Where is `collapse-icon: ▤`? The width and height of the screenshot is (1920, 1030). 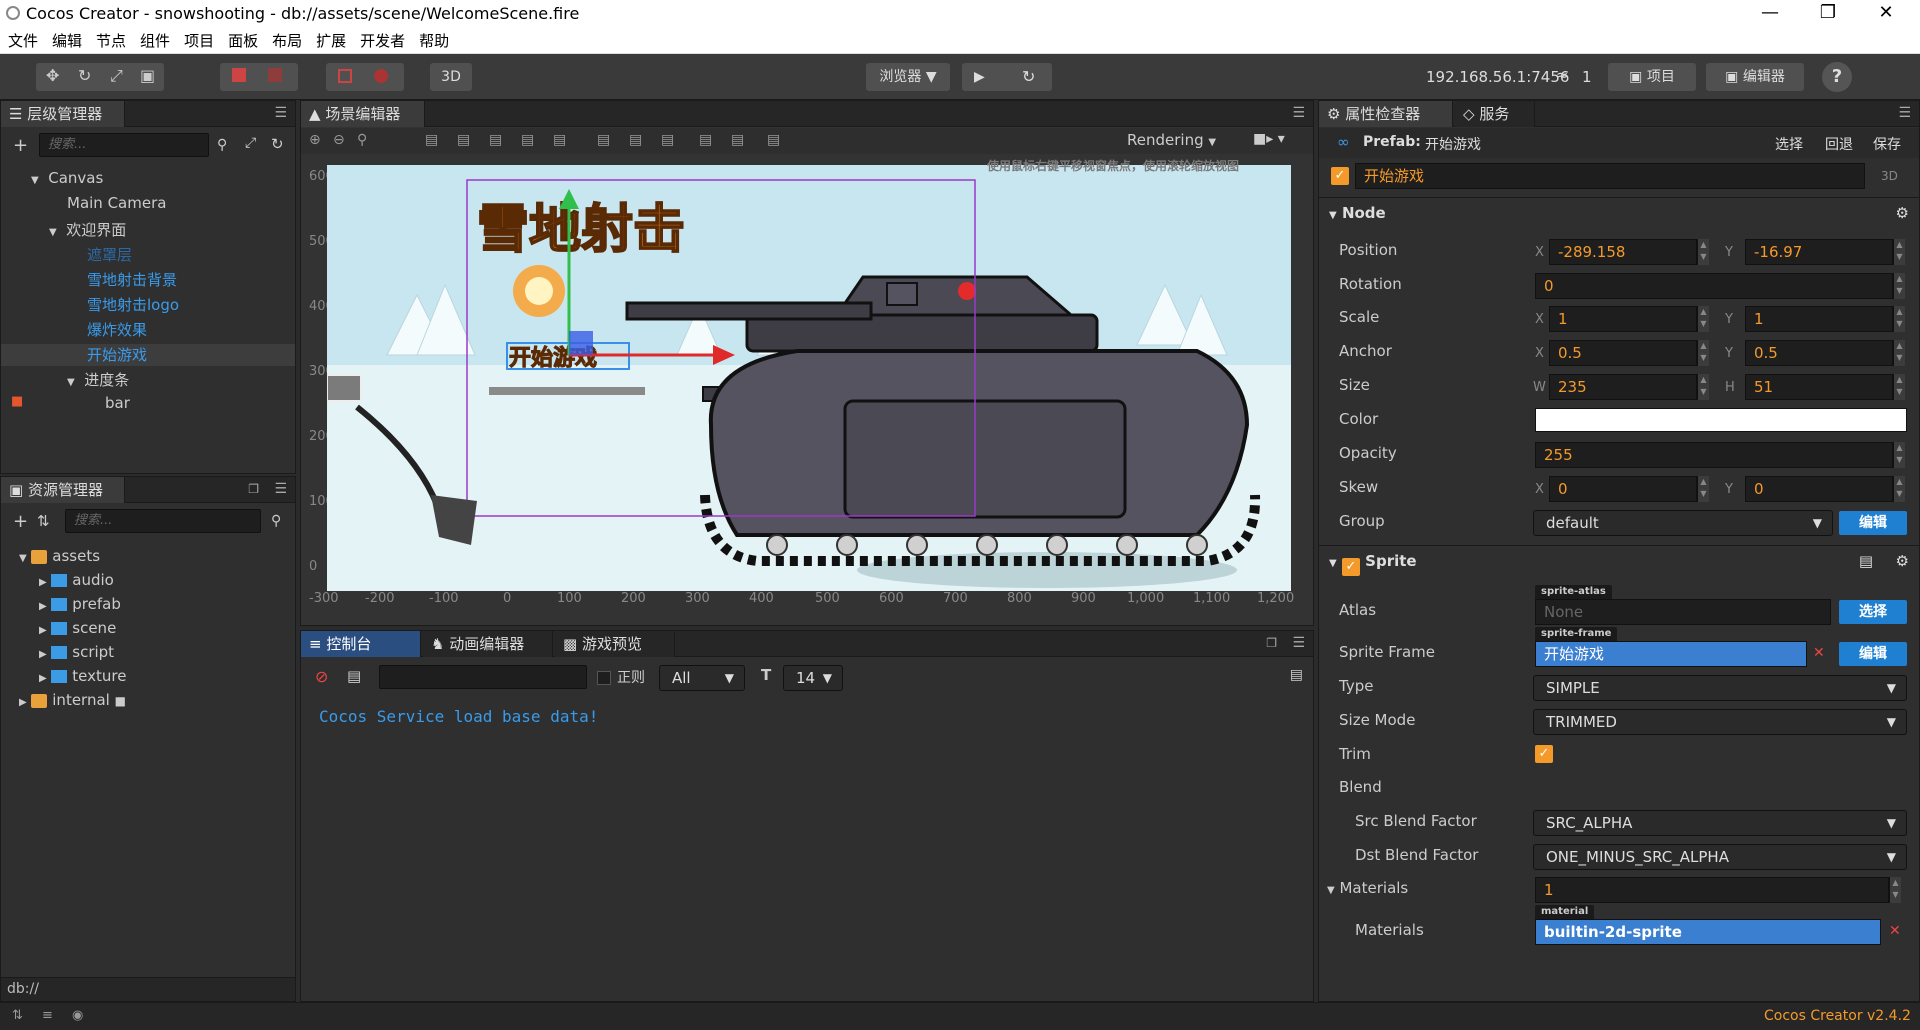
collapse-icon: ▤ is located at coordinates (1296, 675).